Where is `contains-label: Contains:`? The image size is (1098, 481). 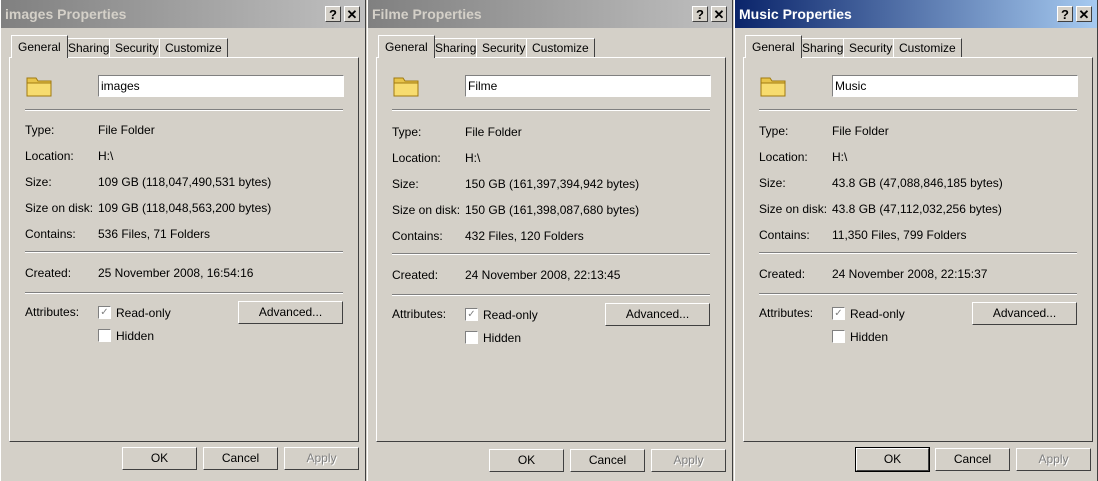
contains-label: Contains: is located at coordinates (50, 234).